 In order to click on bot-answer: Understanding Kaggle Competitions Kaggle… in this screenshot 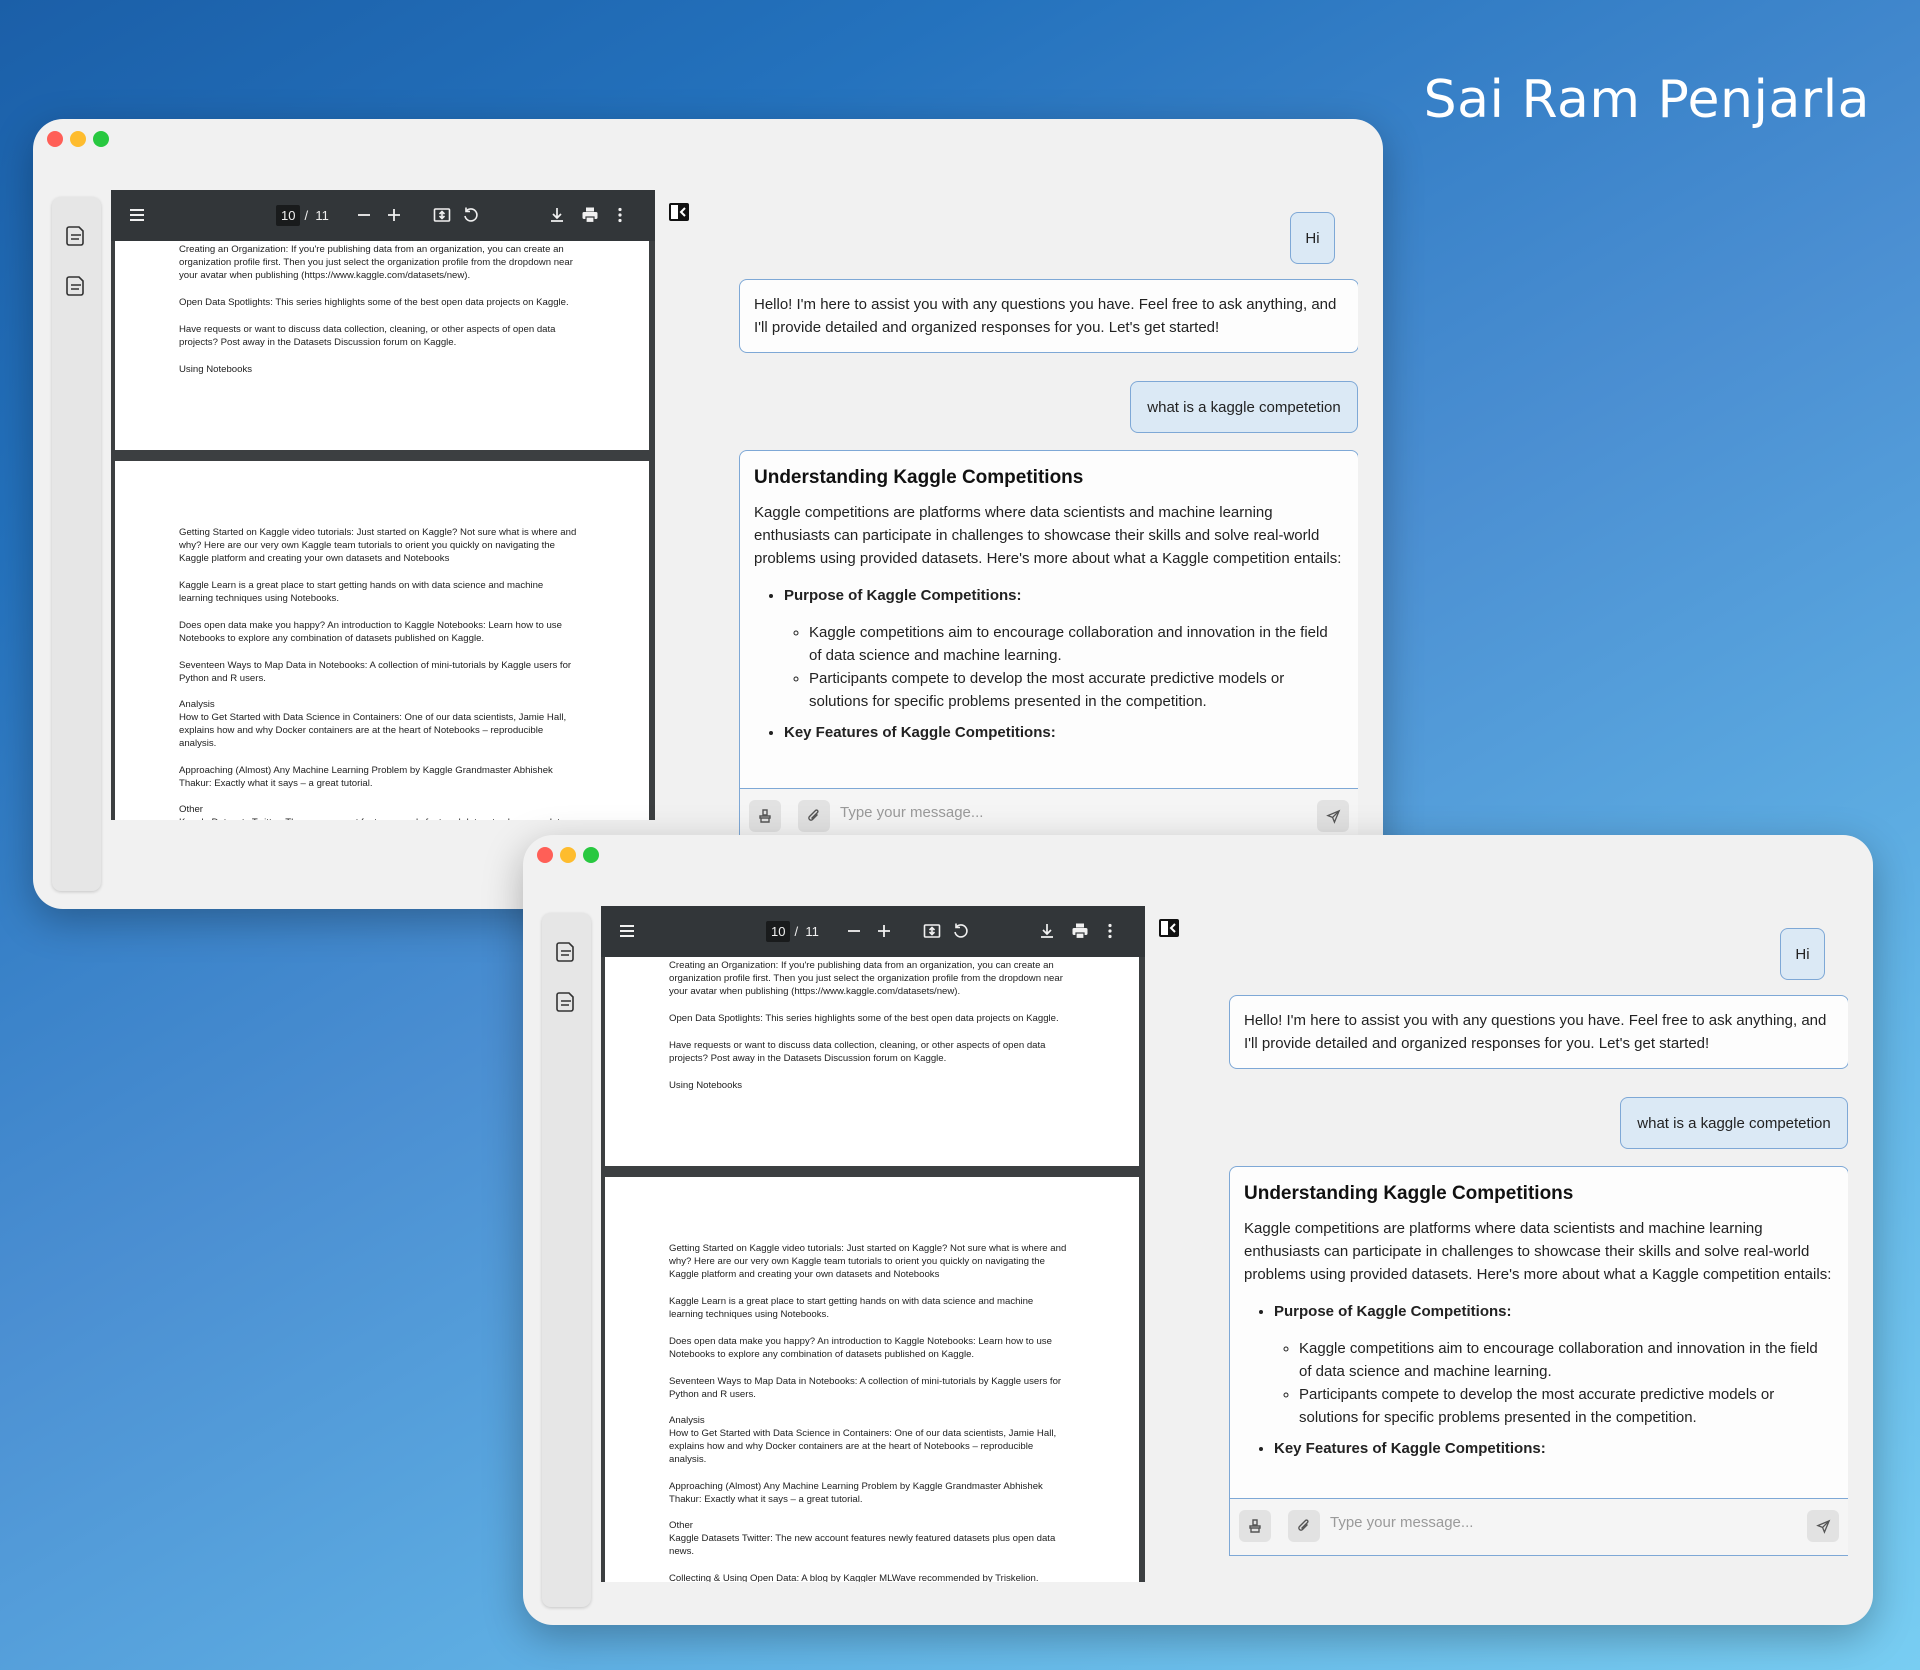, I will do `click(1048, 645)`.